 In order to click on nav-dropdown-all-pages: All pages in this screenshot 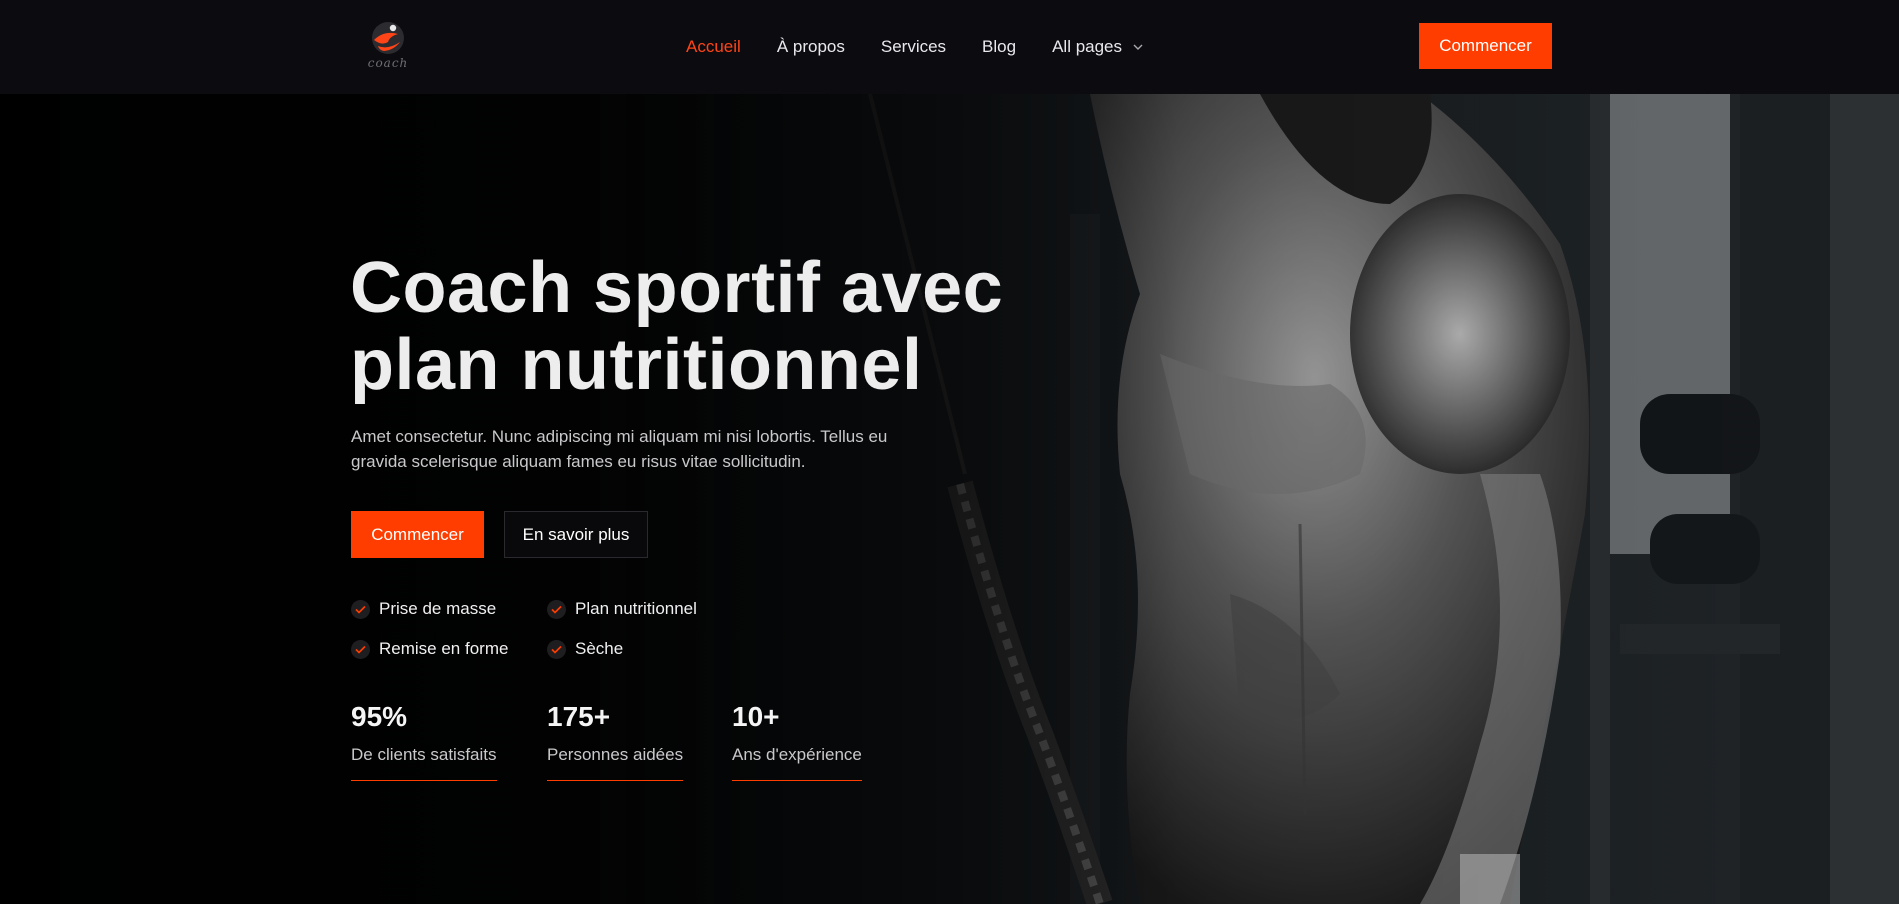, I will do `click(1098, 47)`.